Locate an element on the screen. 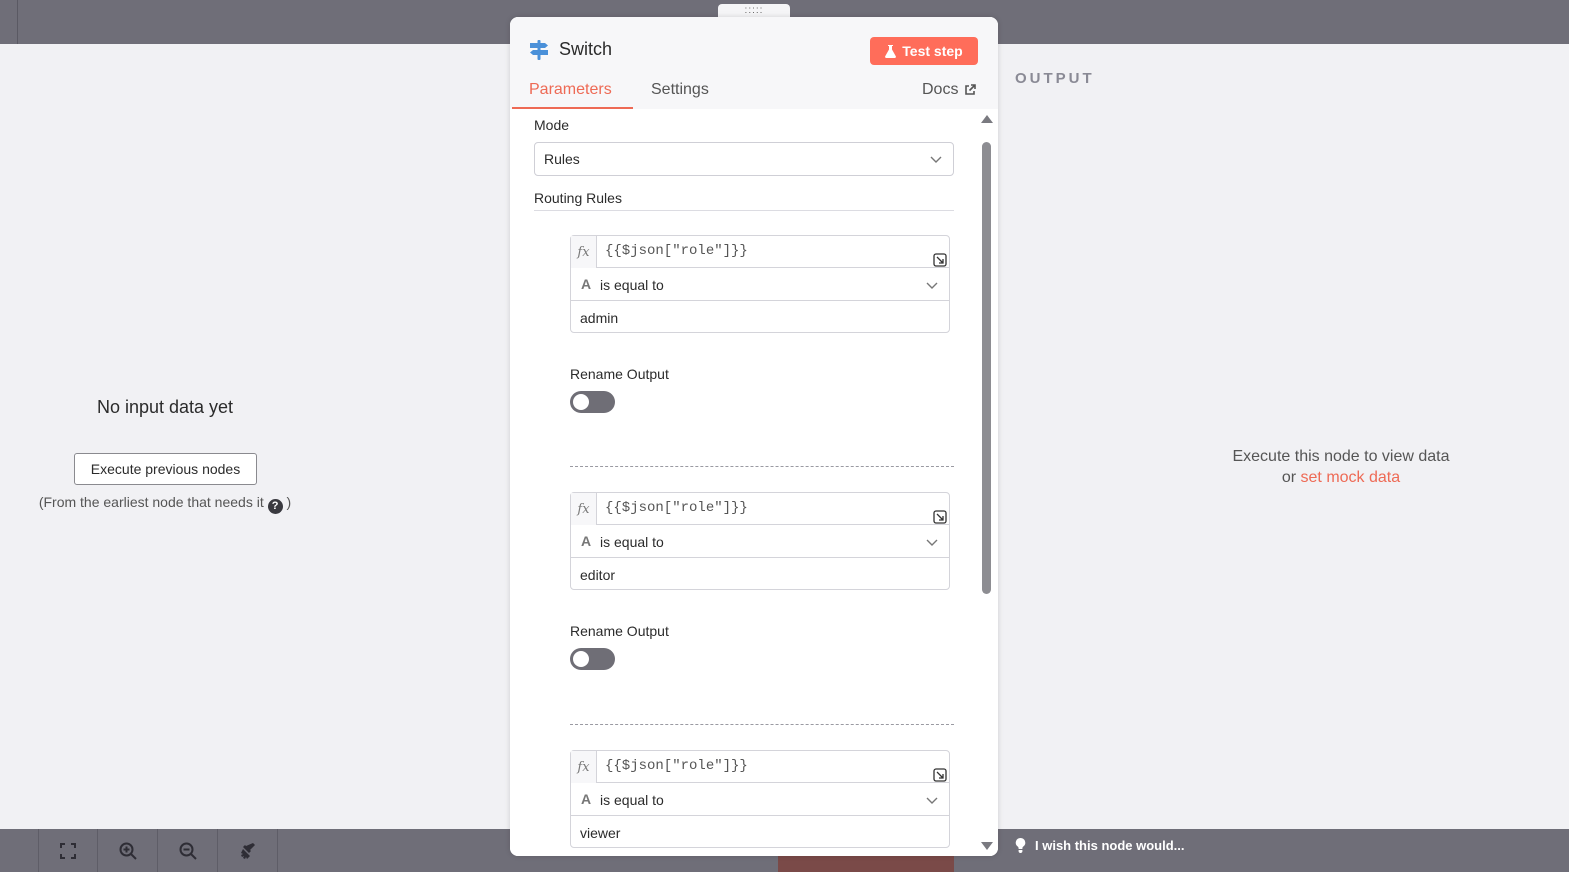  signpost-icon is located at coordinates (539, 49).